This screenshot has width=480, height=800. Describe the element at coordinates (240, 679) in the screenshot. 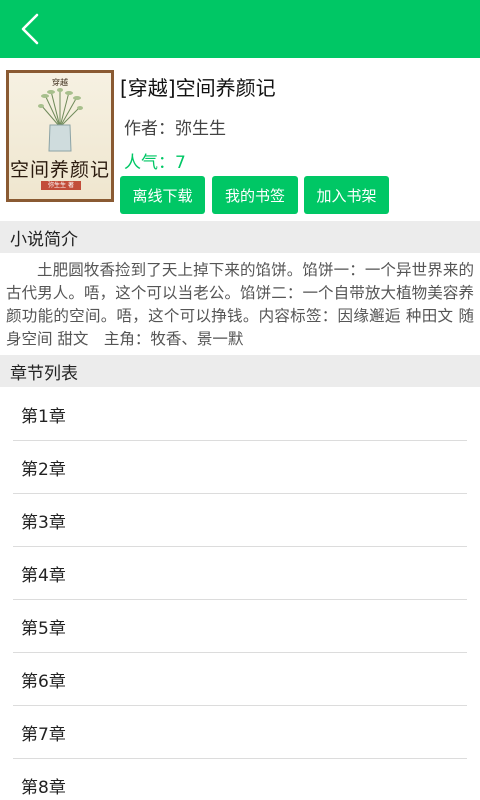

I see `chapter-item: 第6章` at that location.